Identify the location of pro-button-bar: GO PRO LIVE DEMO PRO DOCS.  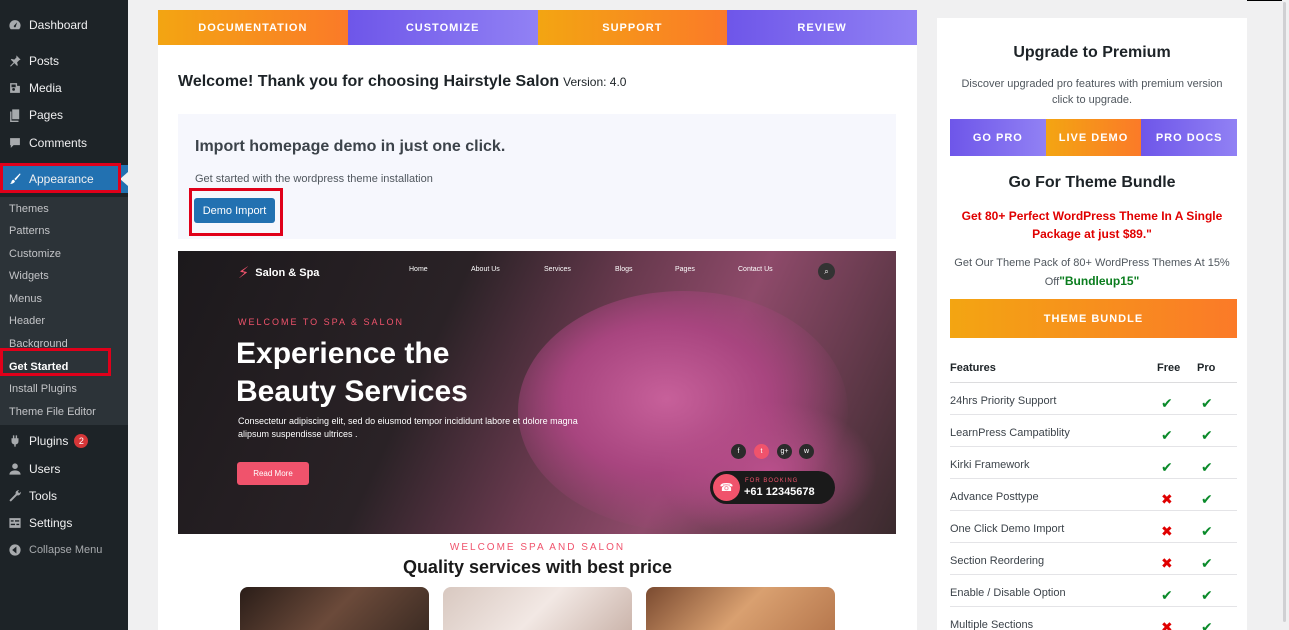
(1094, 137).